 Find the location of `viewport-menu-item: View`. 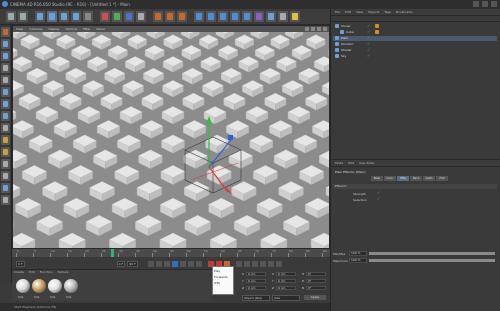

viewport-menu-item: View is located at coordinates (19, 29).